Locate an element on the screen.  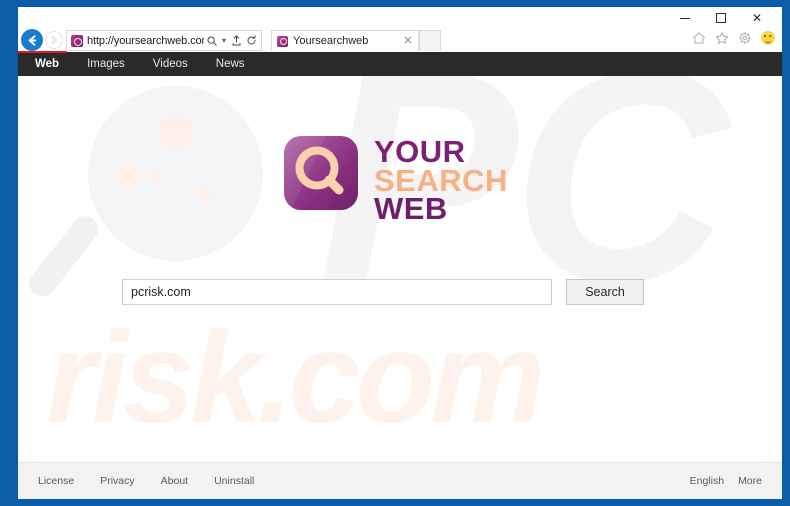
footer-link-uninstall: Uninstall is located at coordinates (234, 481).